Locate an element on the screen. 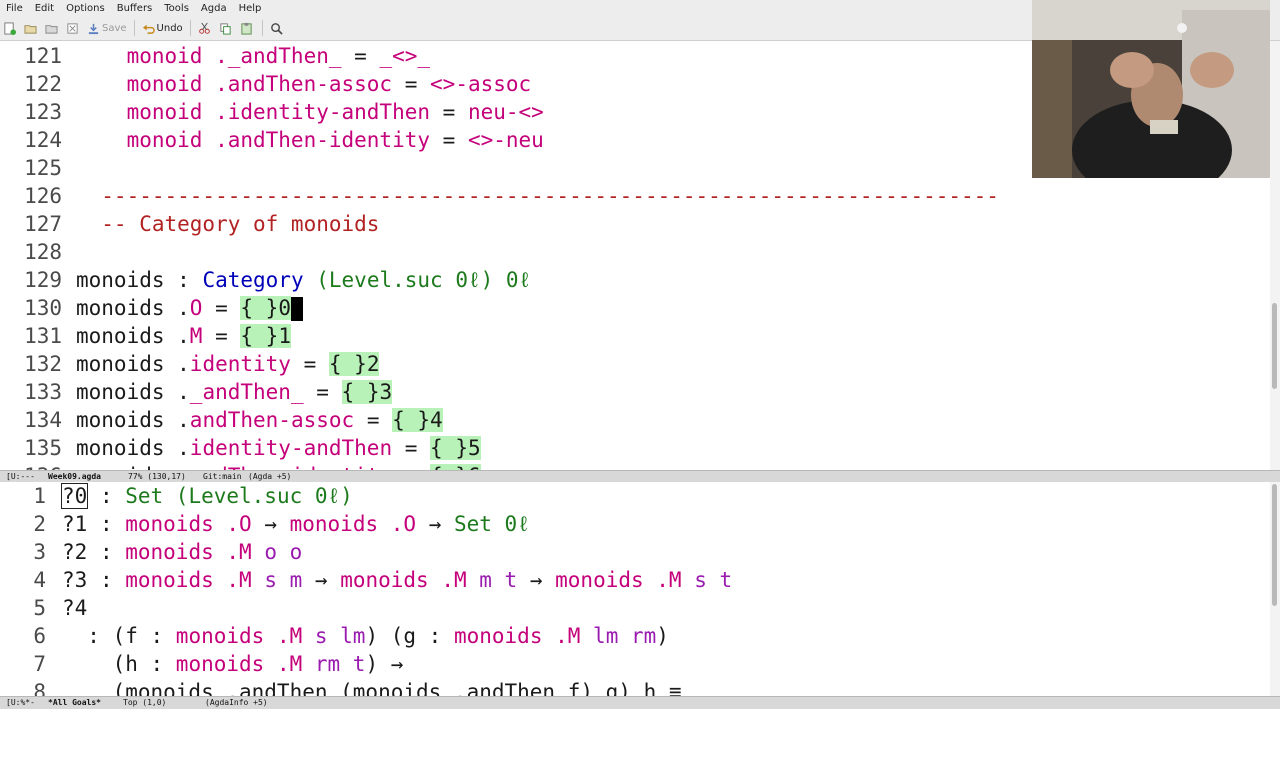 Image resolution: width=1280 pixels, height=757 pixels. code-text: monoids ._andThen_ = { }3 is located at coordinates (234, 392).